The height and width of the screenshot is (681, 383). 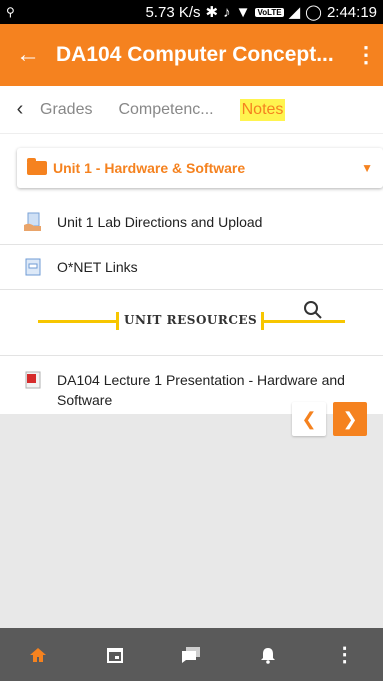 I want to click on list-item-label: O*NET Links, so click(x=97, y=267).